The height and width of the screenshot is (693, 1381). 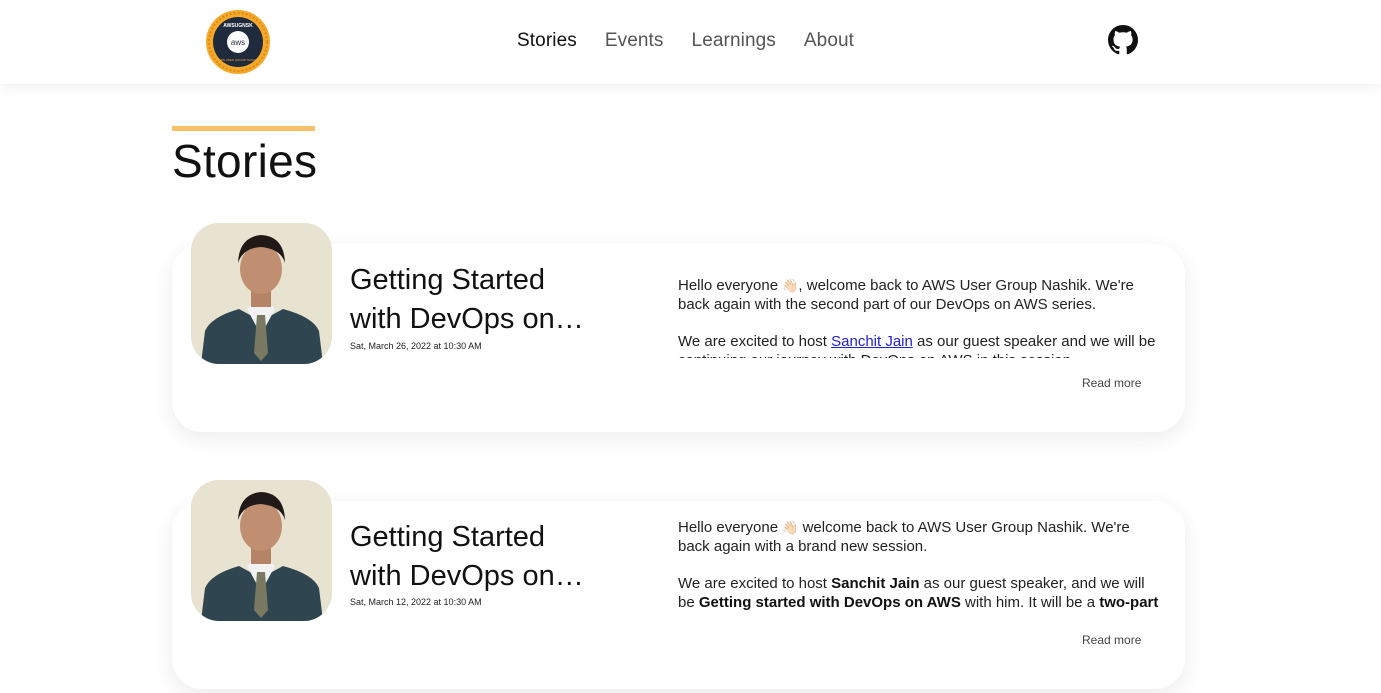 What do you see at coordinates (829, 602) in the screenshot?
I see `session-topic: Getting started with DevOps on AWS` at bounding box center [829, 602].